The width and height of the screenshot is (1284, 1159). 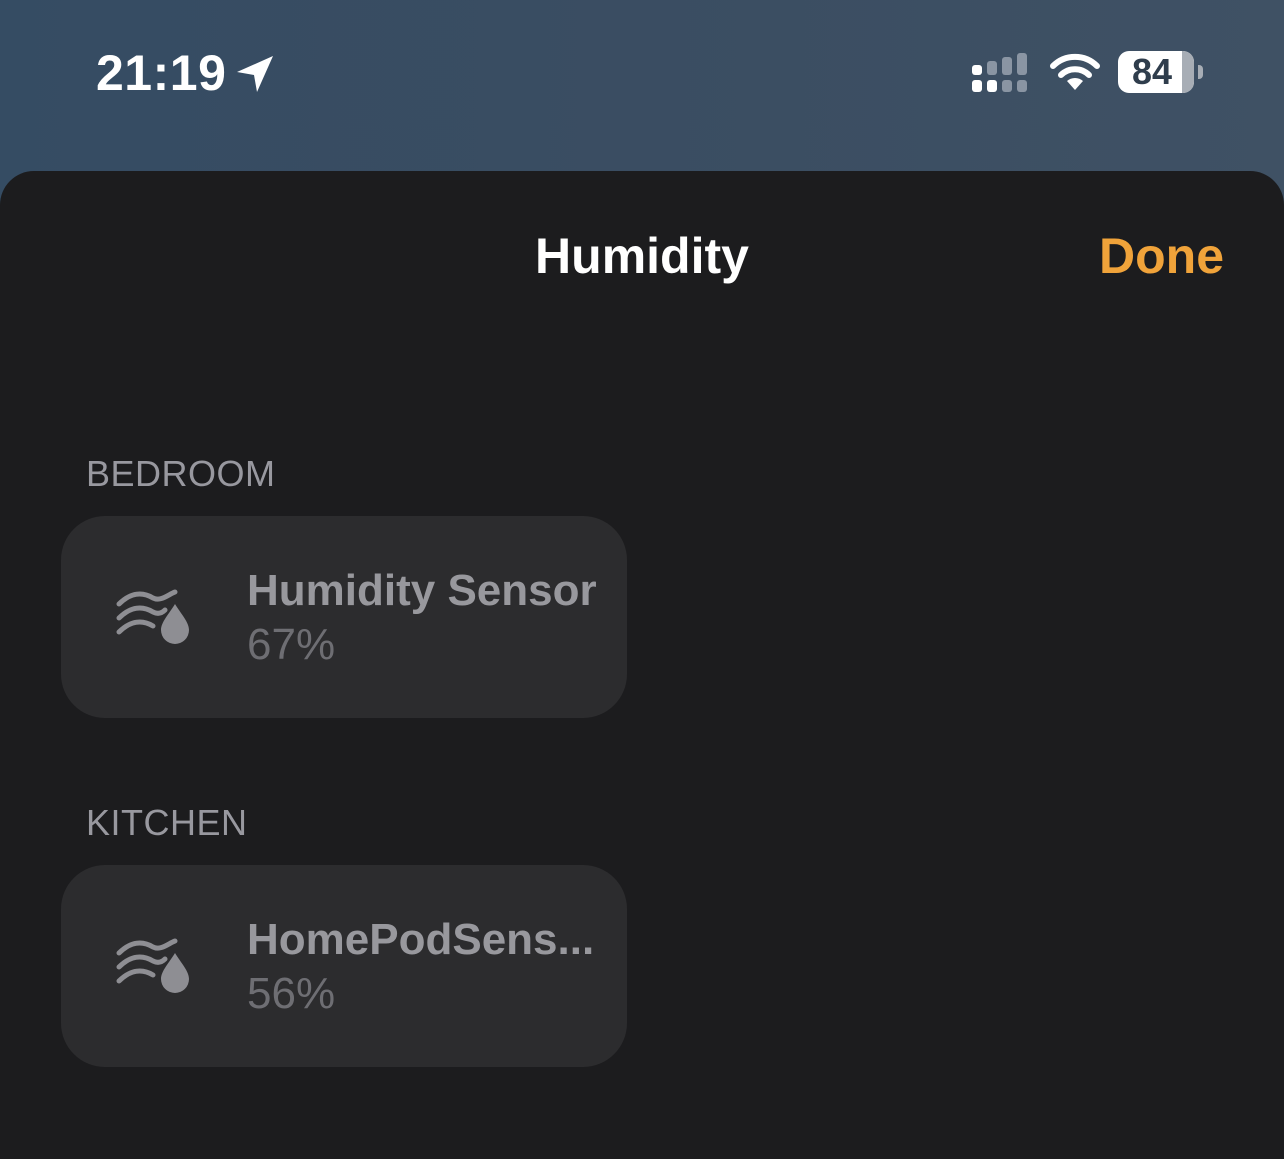 I want to click on accessory-humidity-value: 56%, so click(x=291, y=993).